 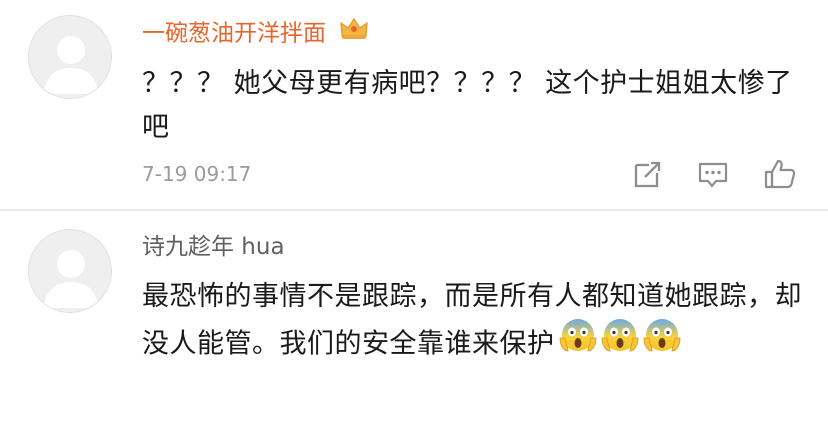 I want to click on share-icon, so click(x=648, y=174).